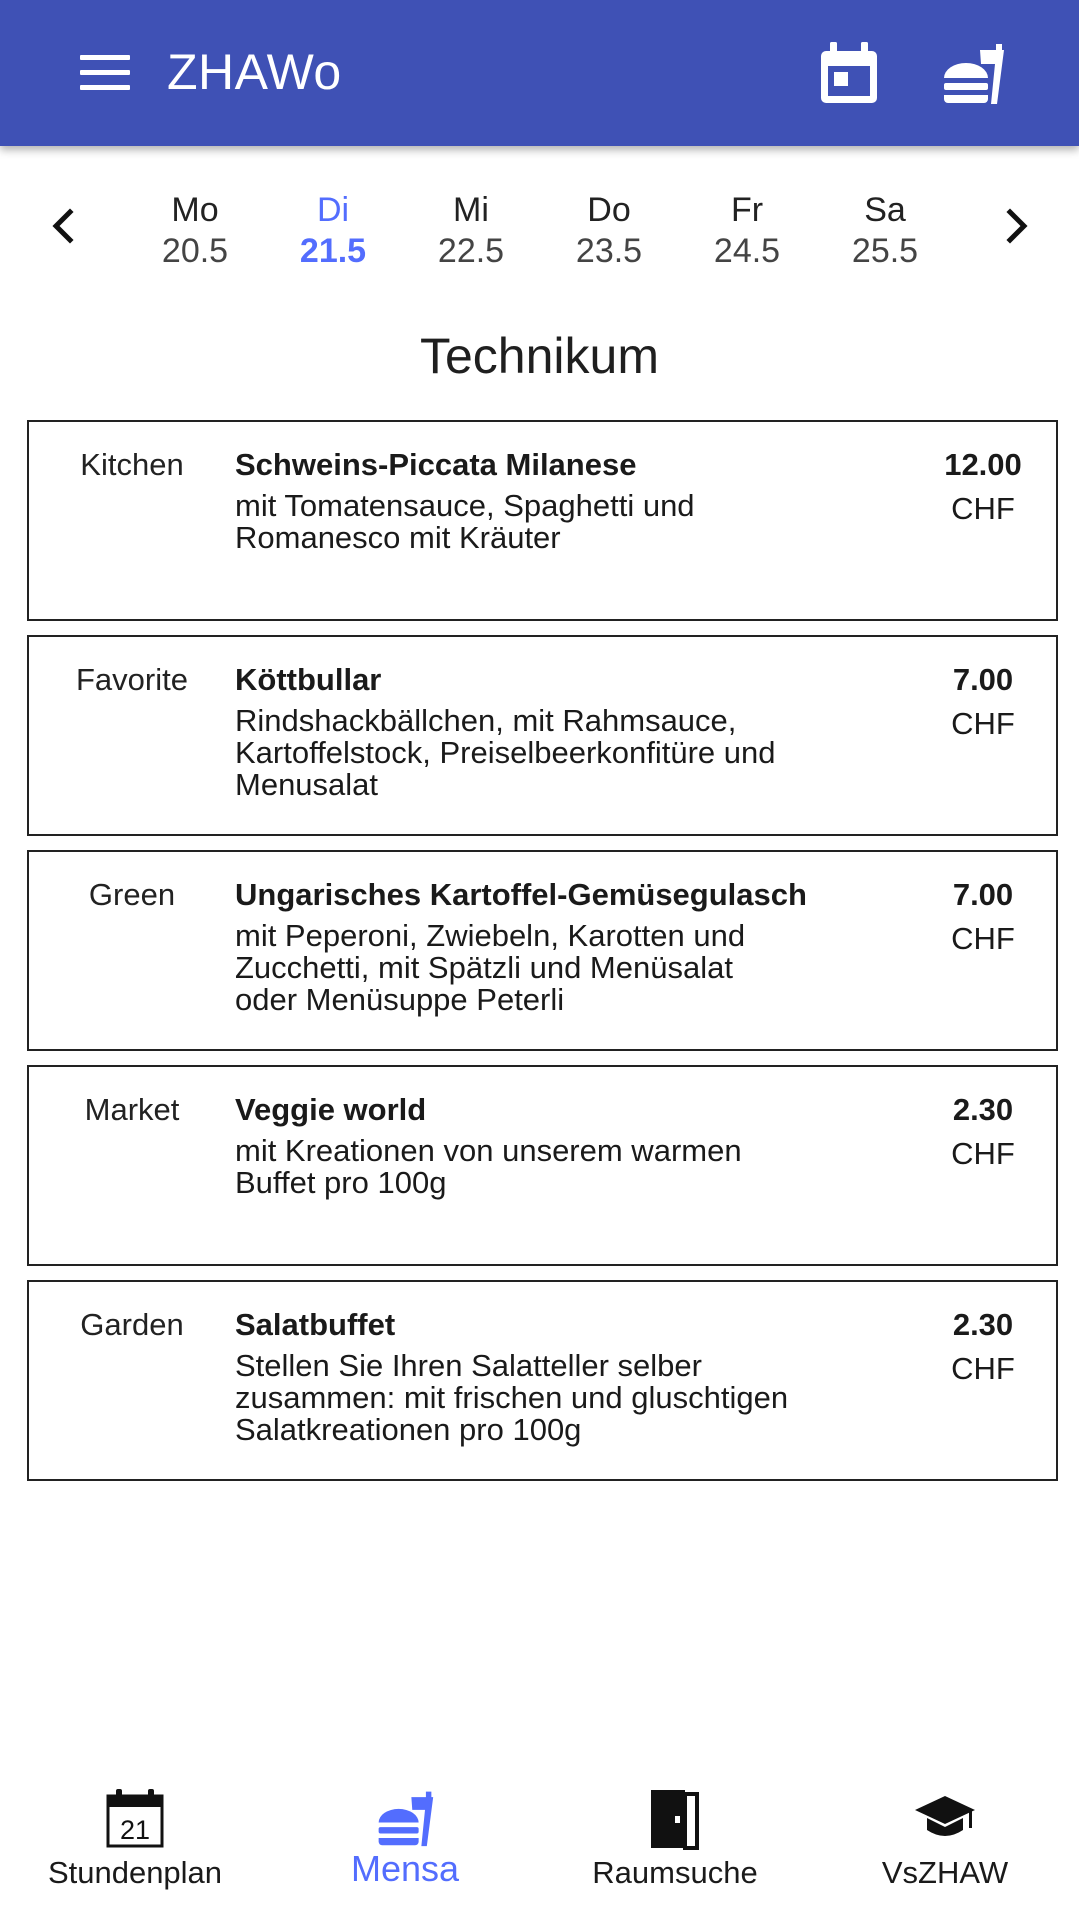  I want to click on nav-label: Stundenplan, so click(135, 1872).